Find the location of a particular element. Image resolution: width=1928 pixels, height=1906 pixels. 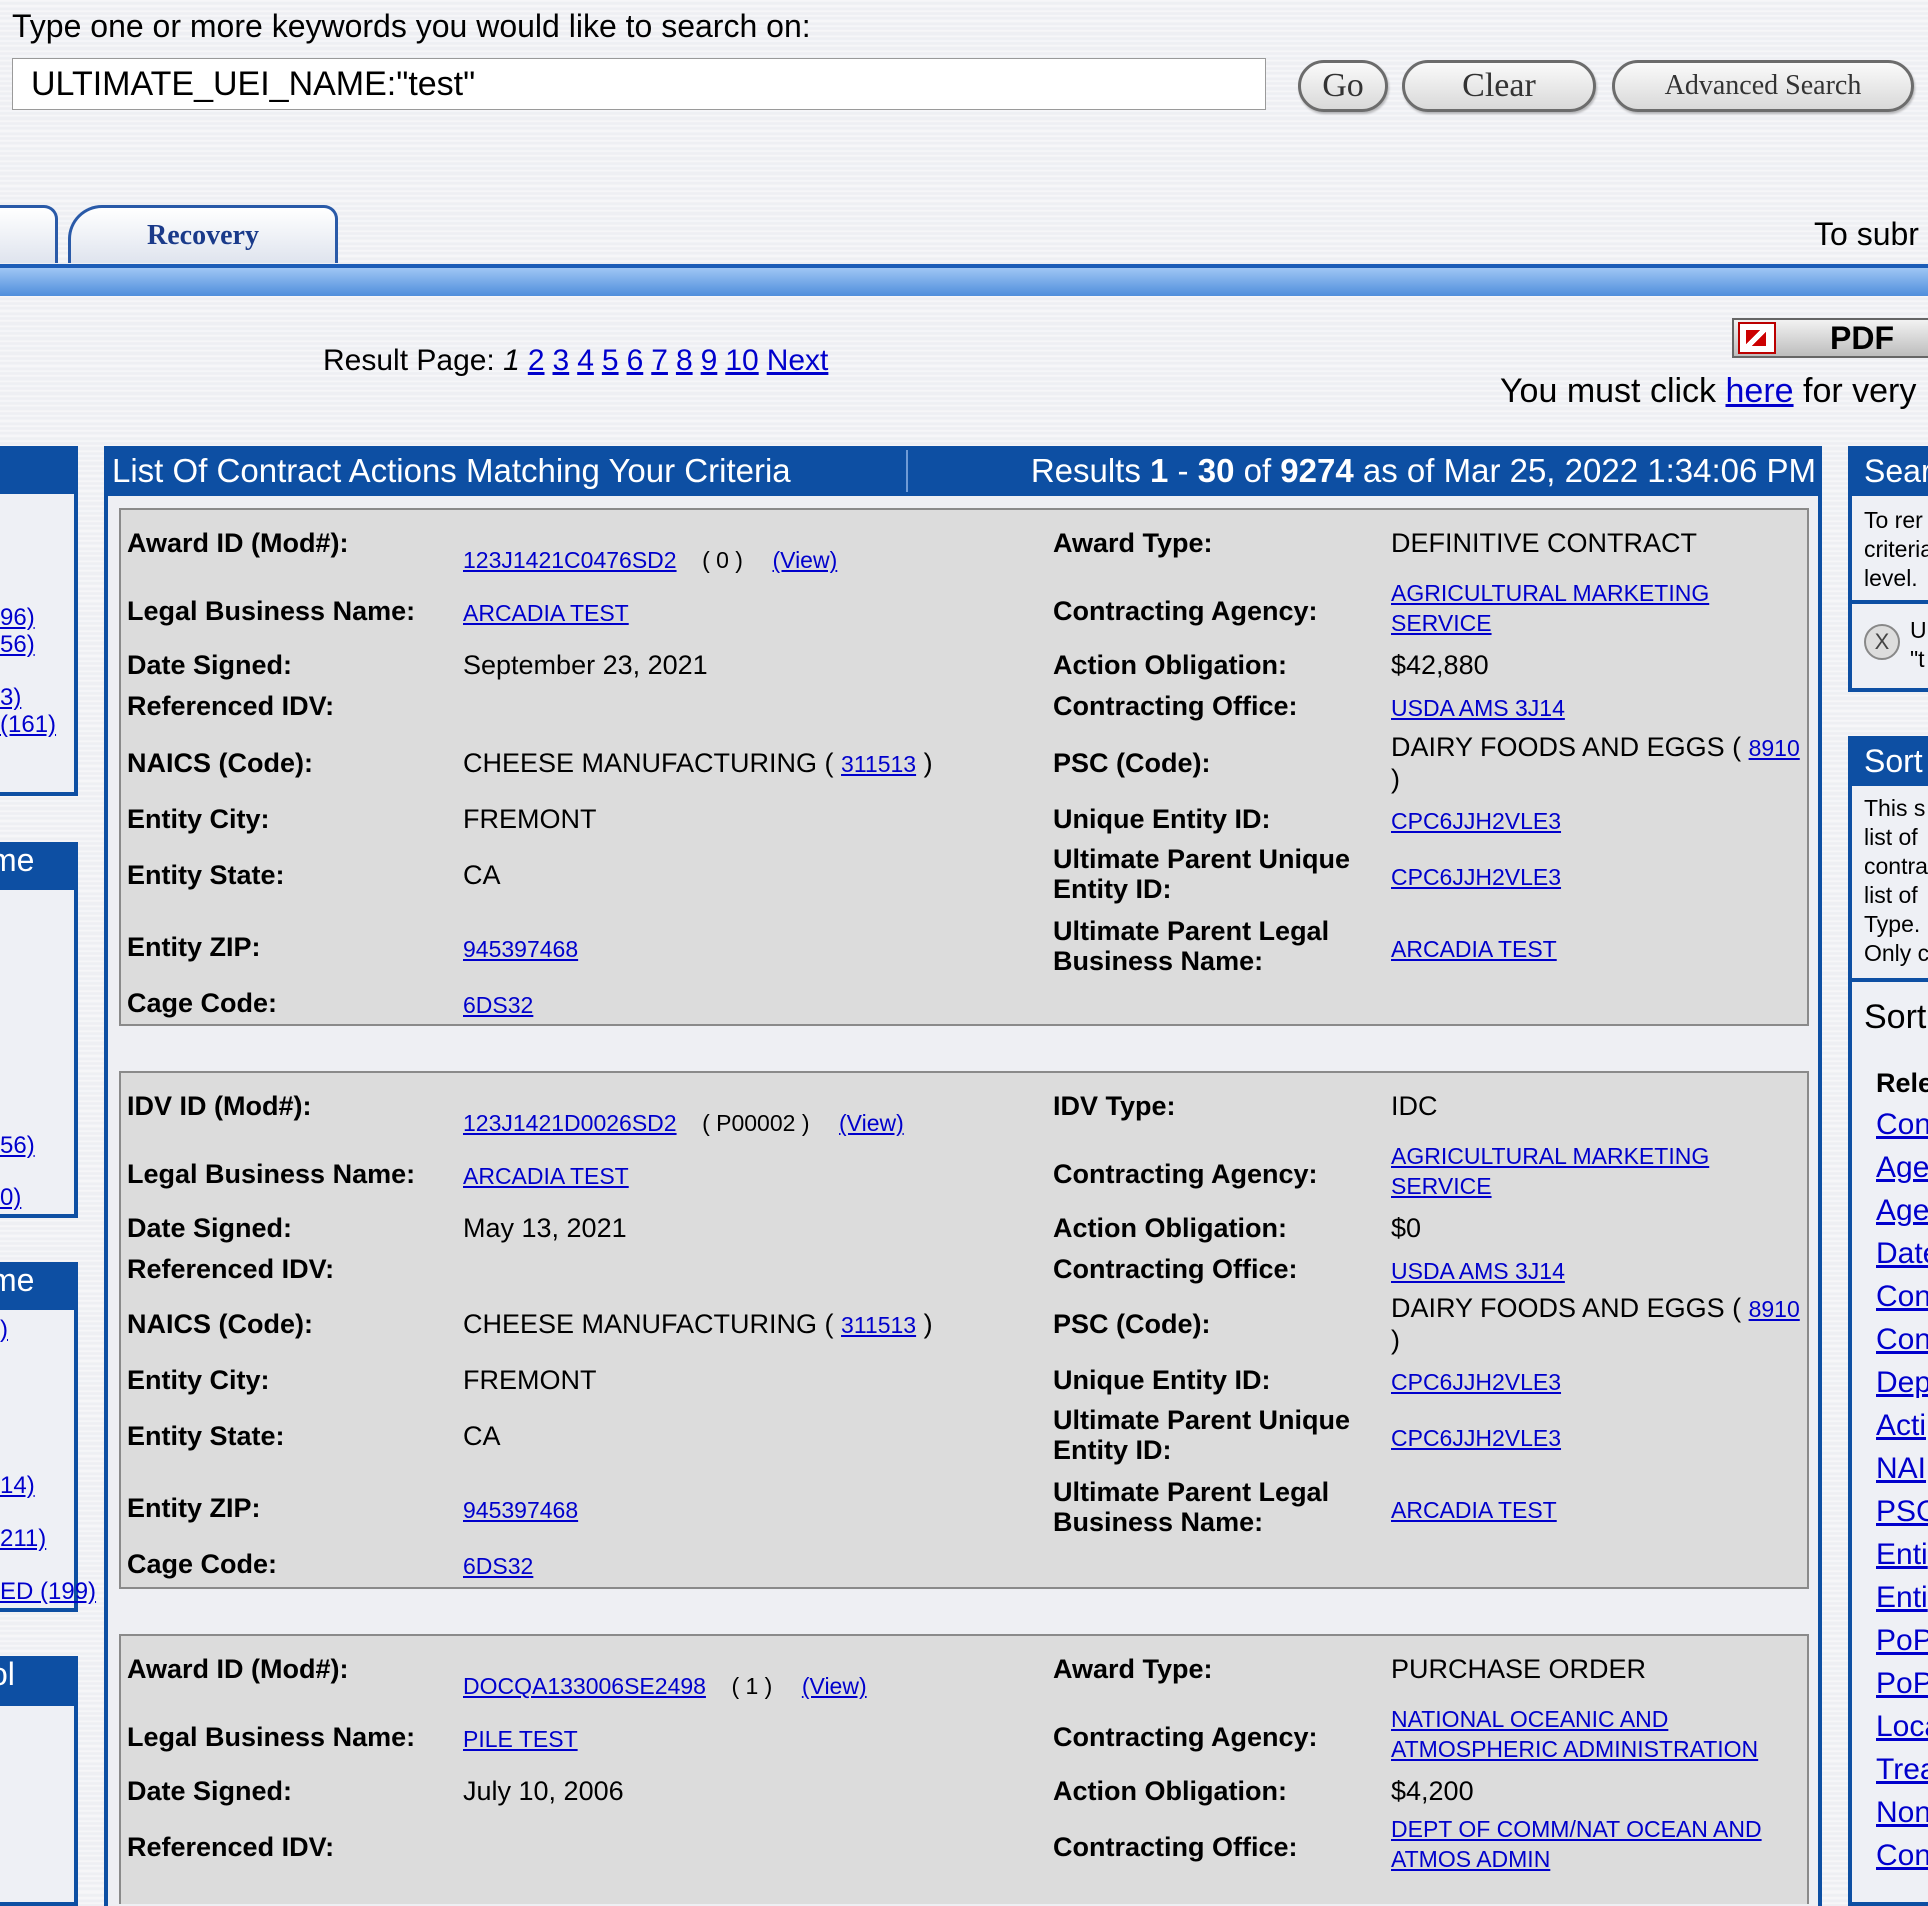

sort-option-link: Loca is located at coordinates (1902, 1727).